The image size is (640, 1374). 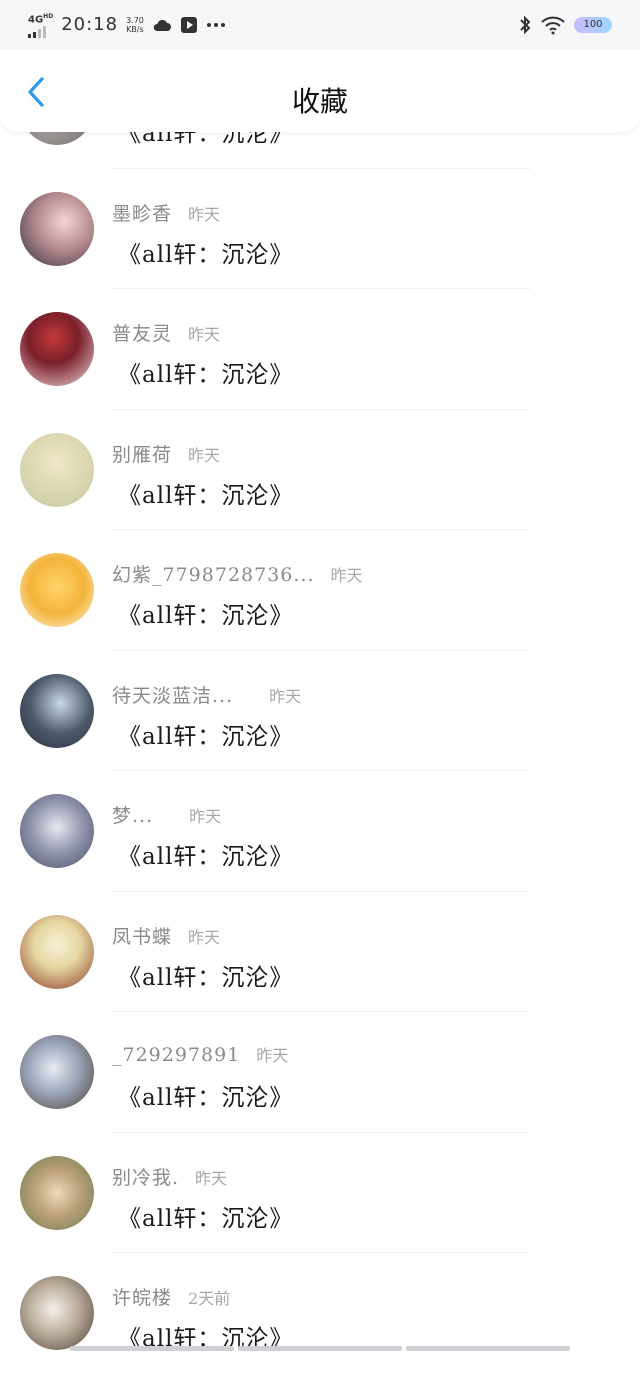 I want to click on speed-unit: KB/s, so click(x=135, y=29).